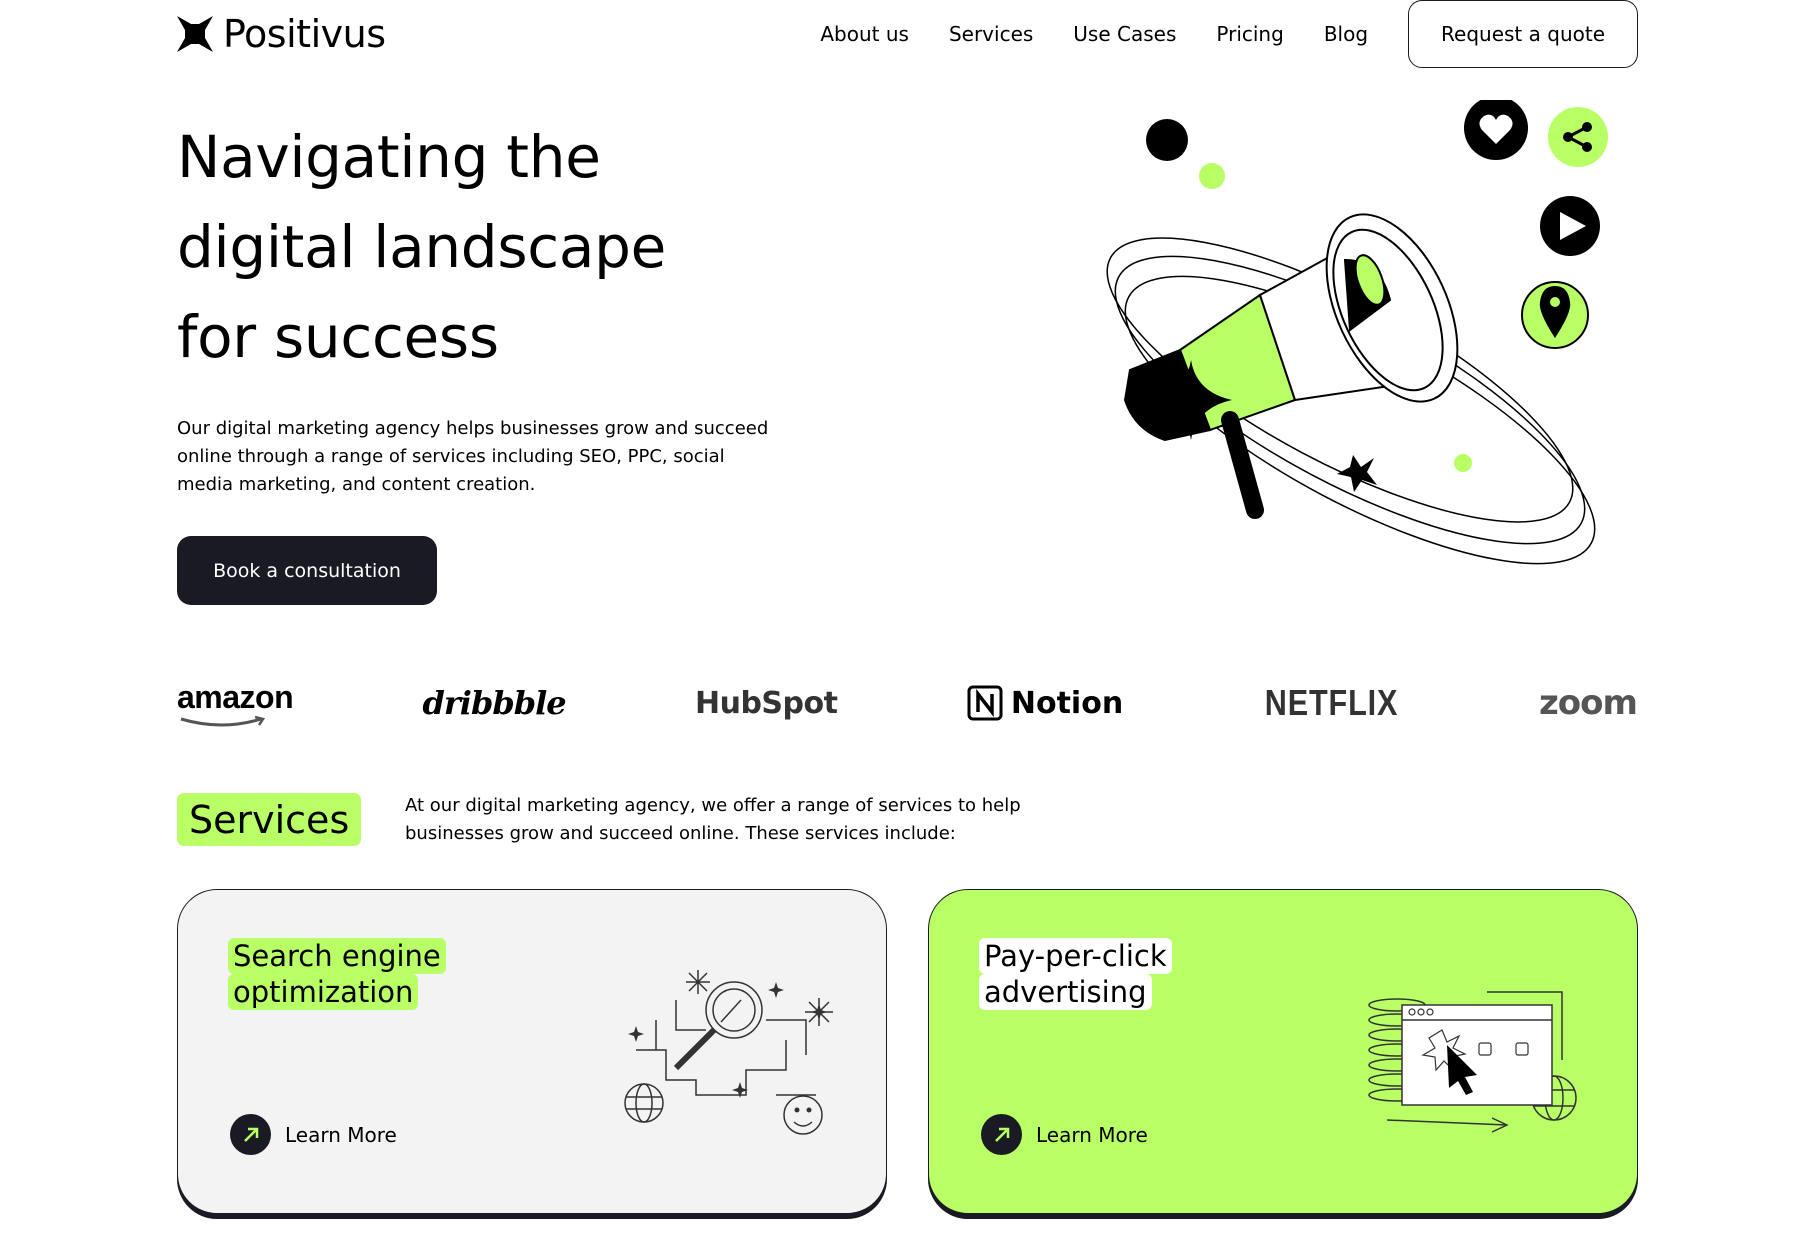  What do you see at coordinates (494, 703) in the screenshot?
I see `dribbble-logo: dribbble` at bounding box center [494, 703].